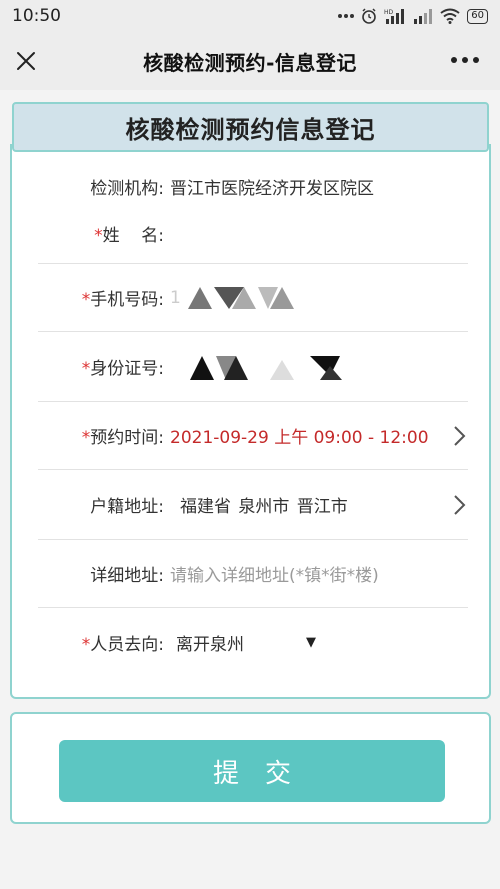  What do you see at coordinates (346, 16) in the screenshot?
I see `more-dots-icon` at bounding box center [346, 16].